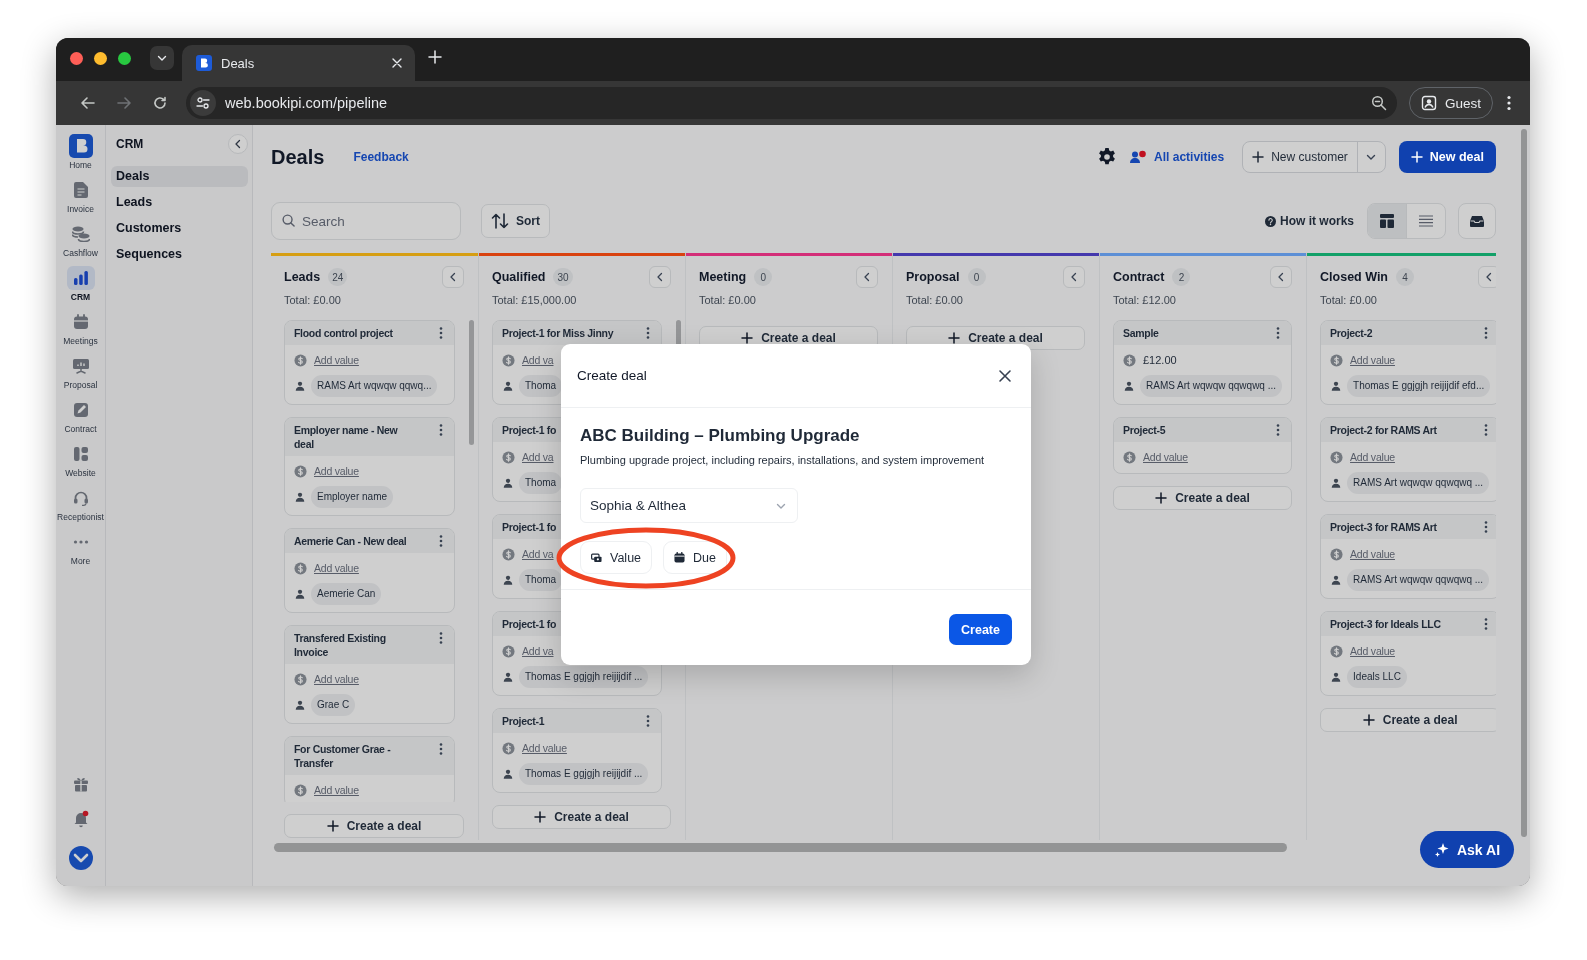 This screenshot has height=960, width=1587. I want to click on section-title: CRM, so click(130, 144).